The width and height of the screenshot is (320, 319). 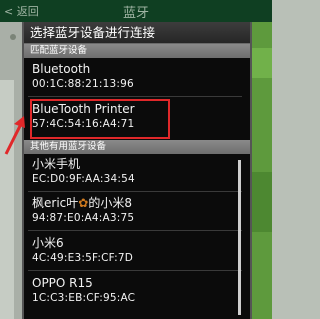 I want to click on pointer-arrow-icon, so click(x=14, y=135).